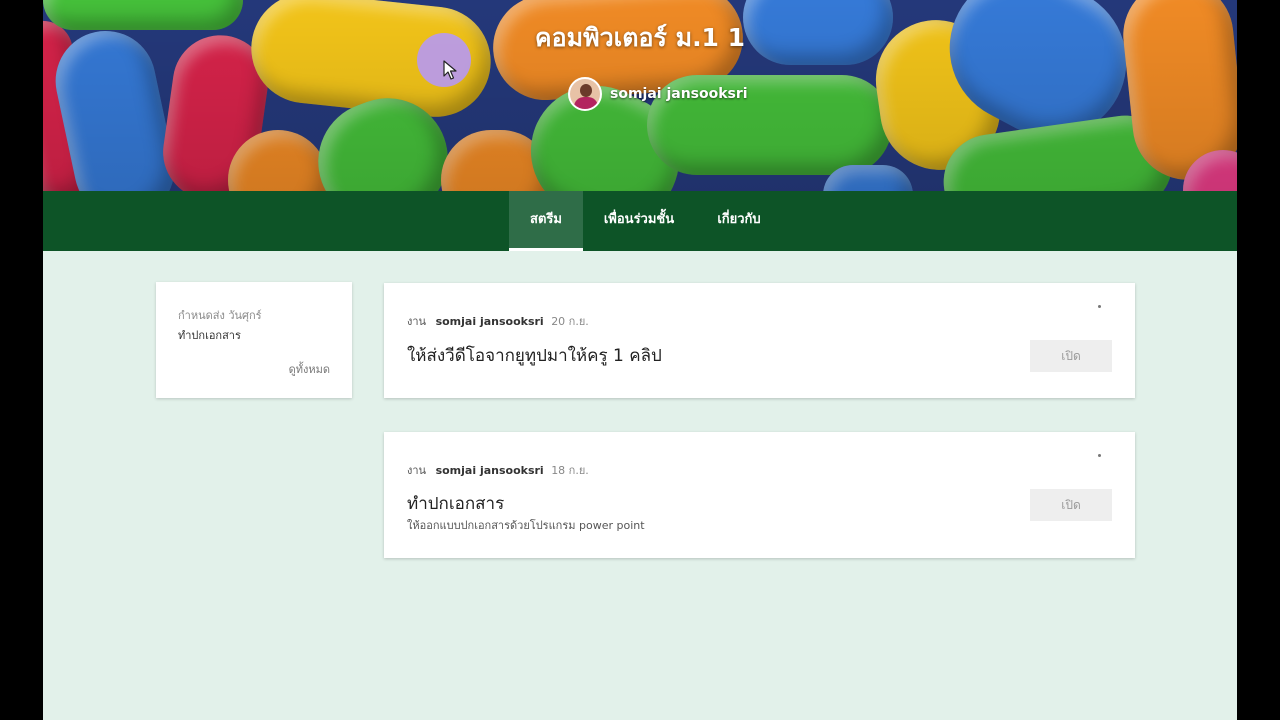 The image size is (1280, 720). What do you see at coordinates (570, 470) in the screenshot?
I see `post-date: 18 ก.ย.` at bounding box center [570, 470].